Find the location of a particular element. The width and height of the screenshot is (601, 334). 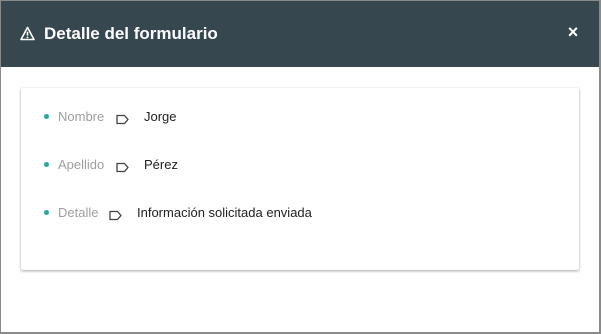

field-label: Nombre is located at coordinates (81, 116).